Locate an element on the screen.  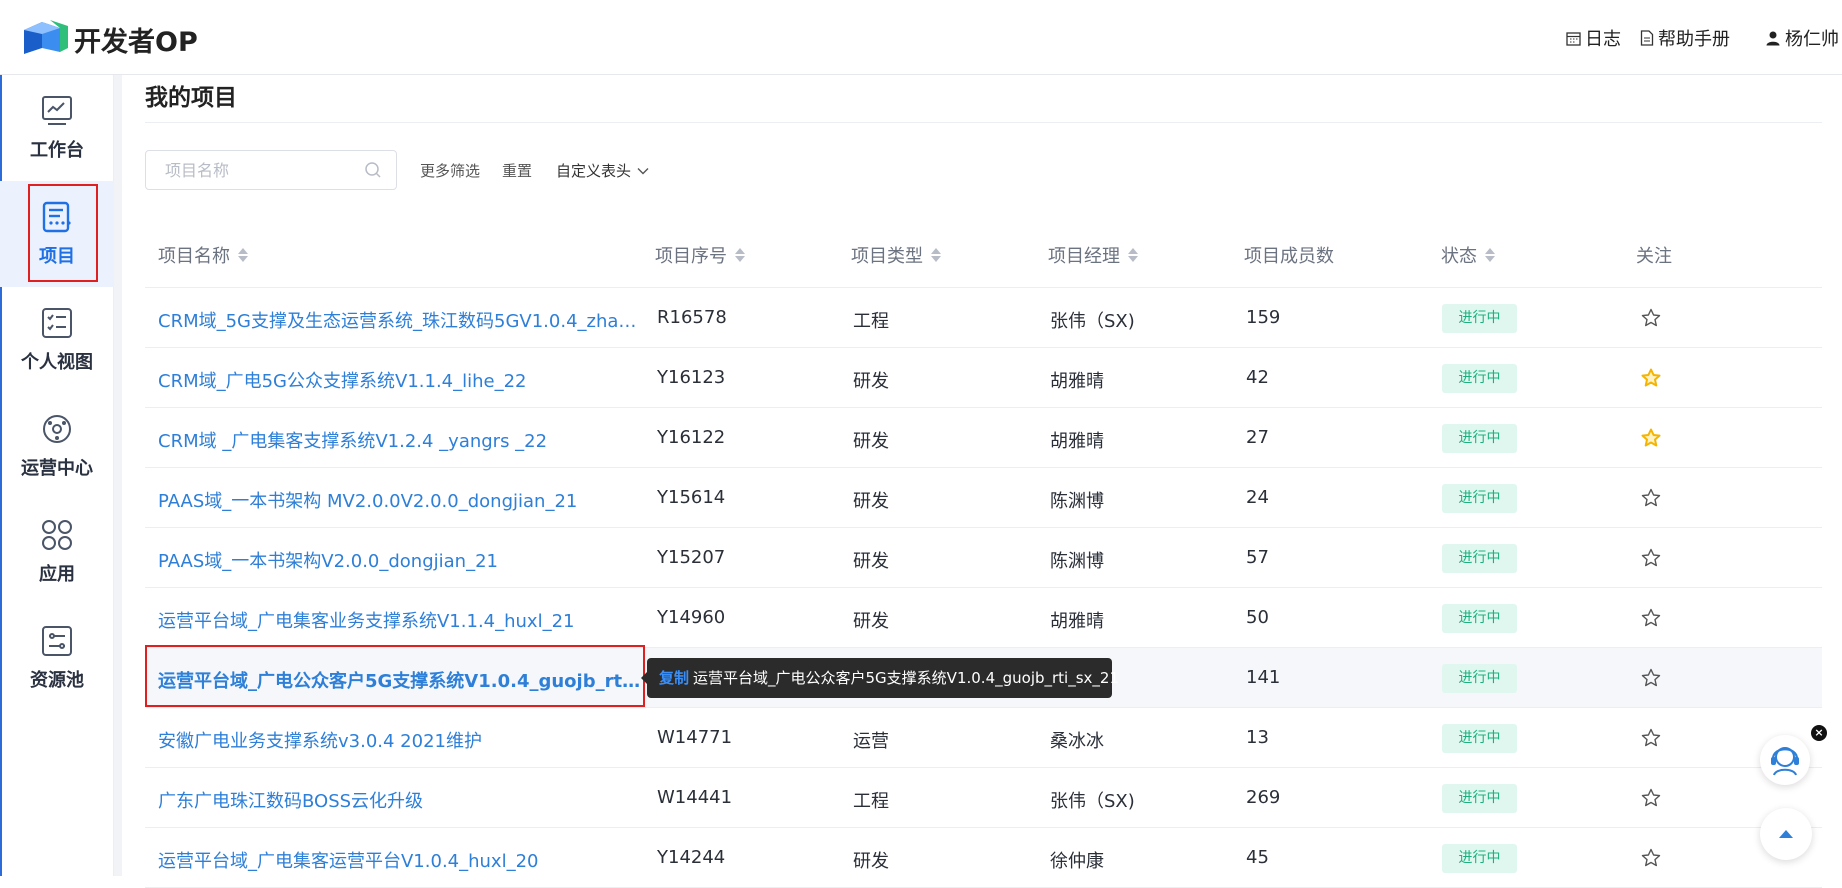
resource-icon is located at coordinates (57, 641).